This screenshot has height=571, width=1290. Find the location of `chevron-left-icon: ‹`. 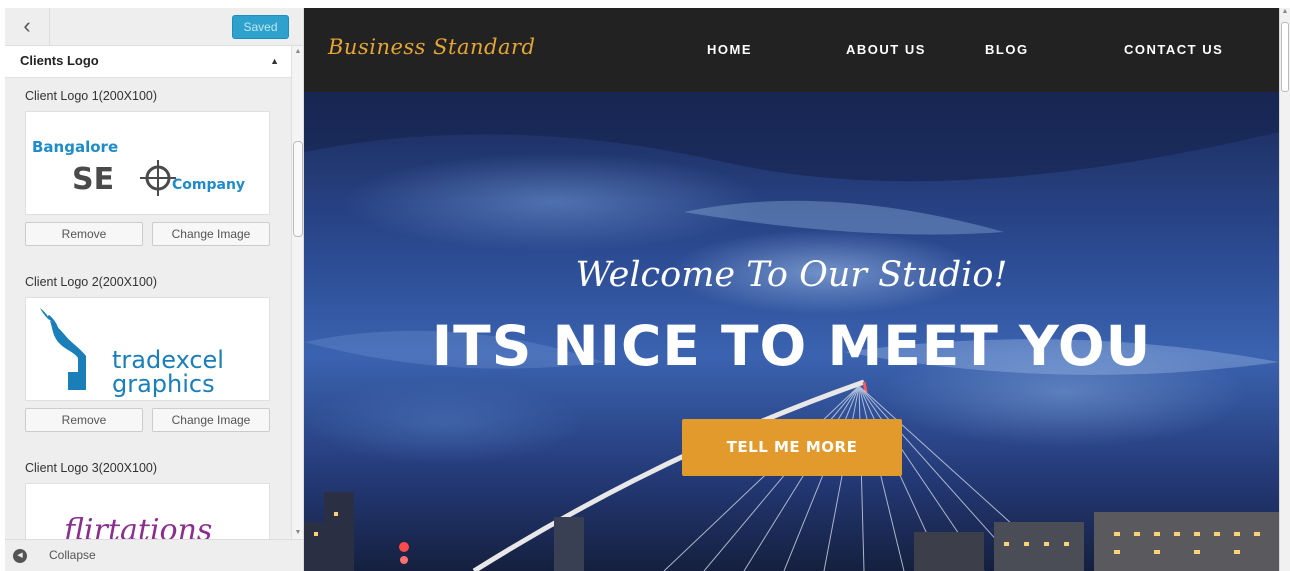

chevron-left-icon: ‹ is located at coordinates (27, 25).